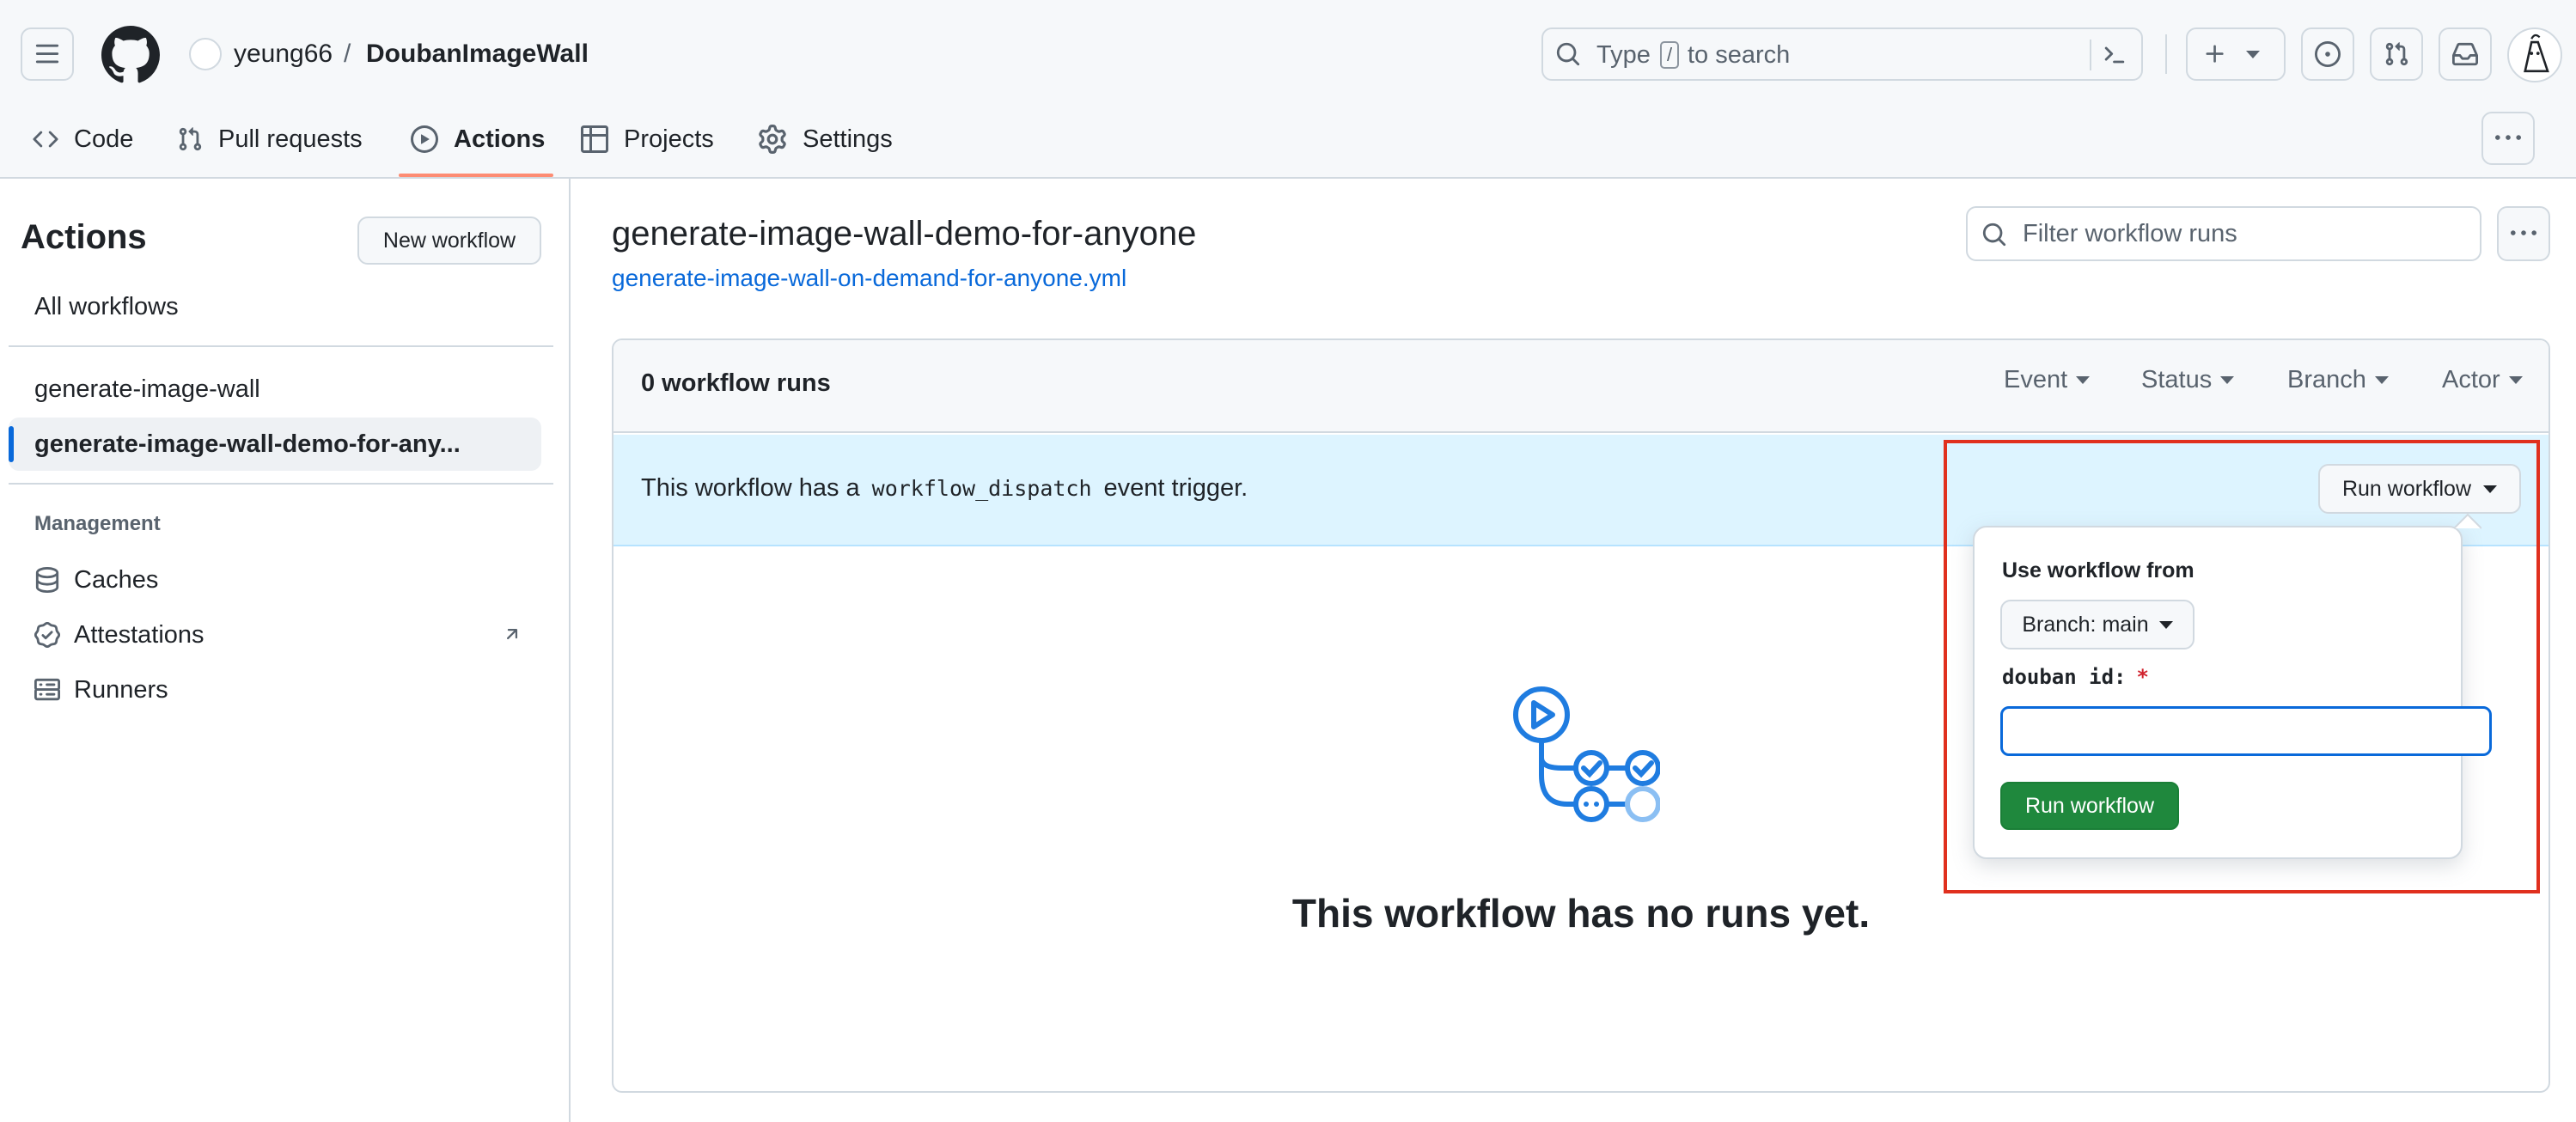 This screenshot has height=1122, width=2576. Describe the element at coordinates (283, 54) in the screenshot. I see `owner-link: yeung66` at that location.